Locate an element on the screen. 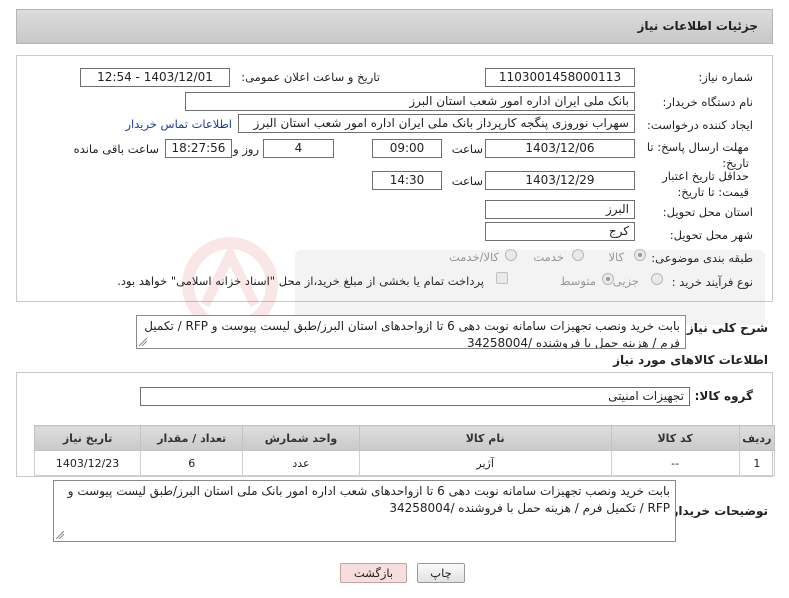 The image size is (789, 598). category-service-radio is located at coordinates (578, 255).